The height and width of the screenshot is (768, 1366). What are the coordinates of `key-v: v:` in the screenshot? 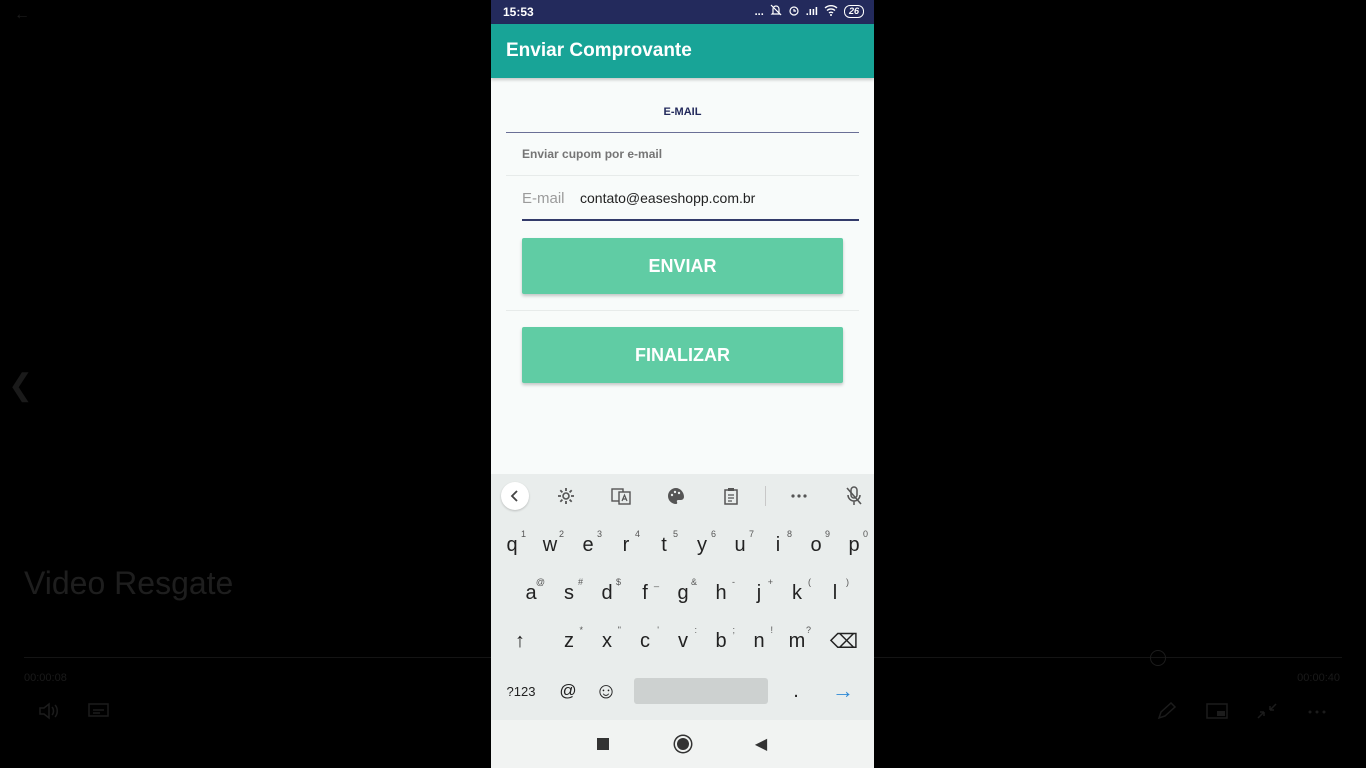 It's located at (683, 641).